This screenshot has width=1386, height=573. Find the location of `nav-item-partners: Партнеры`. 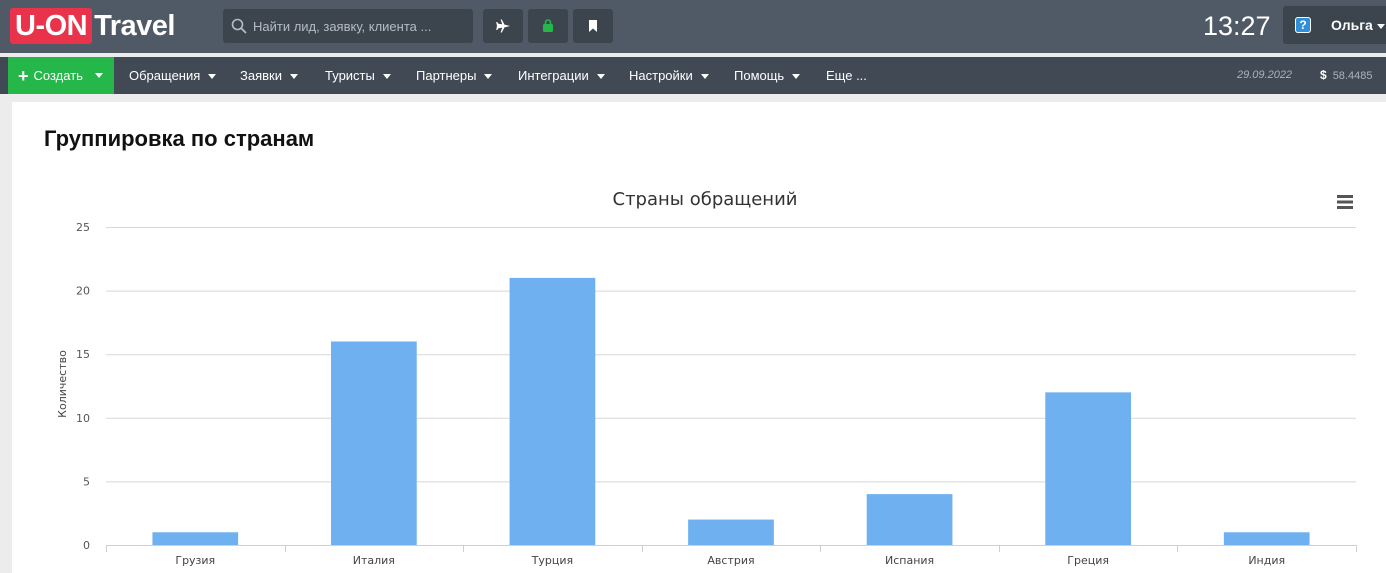

nav-item-partners: Партнеры is located at coordinates (454, 75).